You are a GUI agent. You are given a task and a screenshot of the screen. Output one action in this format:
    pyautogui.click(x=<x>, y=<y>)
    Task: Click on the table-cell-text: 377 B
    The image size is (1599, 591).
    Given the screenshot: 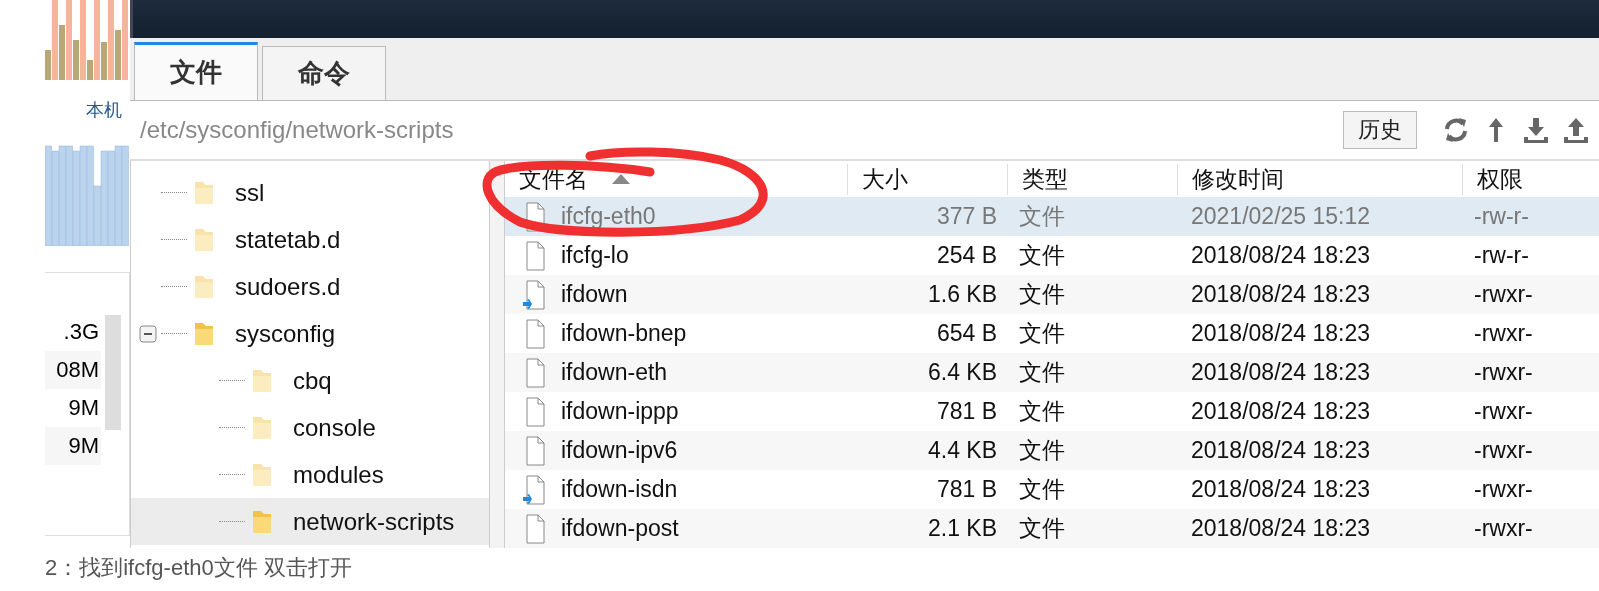 What is the action you would take?
    pyautogui.click(x=966, y=216)
    